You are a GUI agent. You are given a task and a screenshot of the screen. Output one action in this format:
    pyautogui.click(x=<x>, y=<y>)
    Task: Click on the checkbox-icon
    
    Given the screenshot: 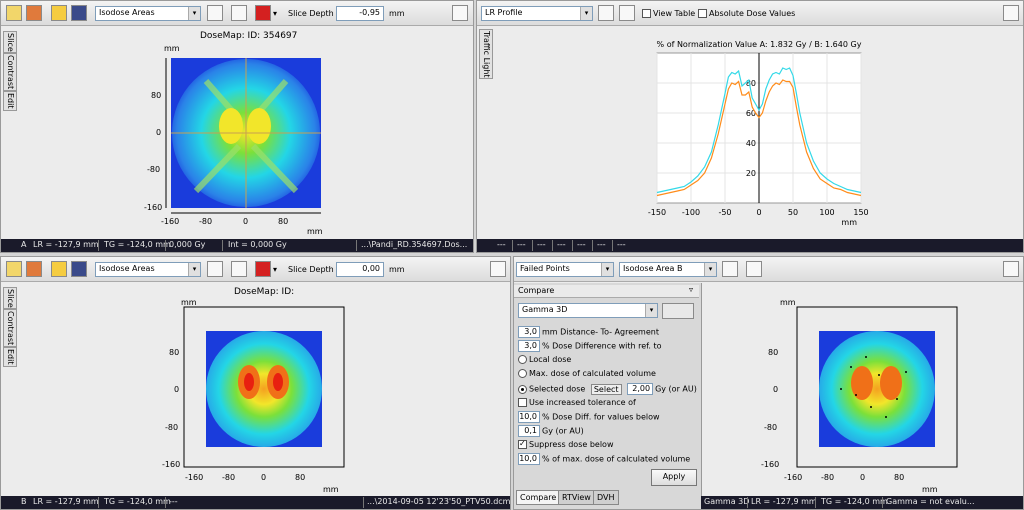 What is the action you would take?
    pyautogui.click(x=702, y=13)
    